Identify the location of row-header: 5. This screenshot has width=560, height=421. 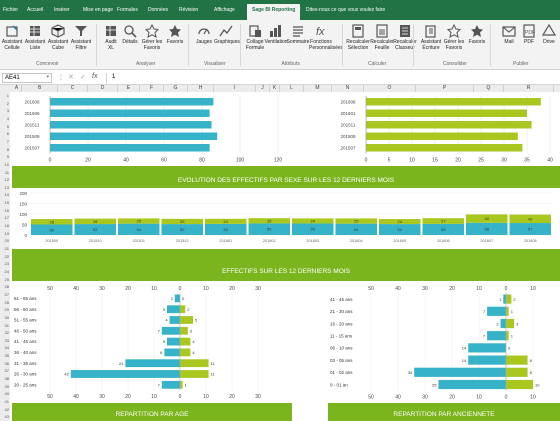
(5, 126).